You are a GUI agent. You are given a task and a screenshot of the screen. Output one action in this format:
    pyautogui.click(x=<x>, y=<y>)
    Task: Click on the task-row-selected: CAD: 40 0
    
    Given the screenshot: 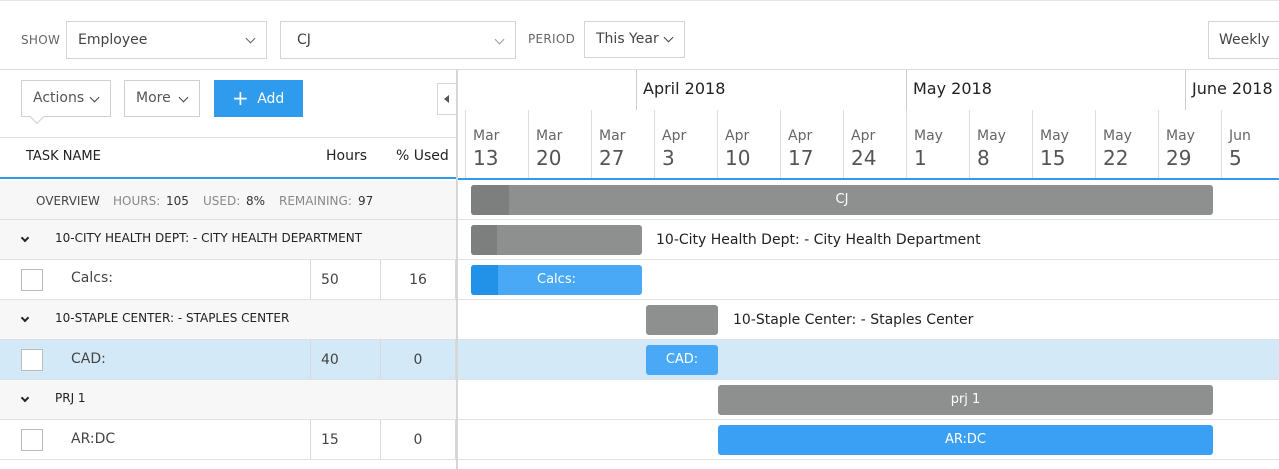 What is the action you would take?
    pyautogui.click(x=228, y=360)
    